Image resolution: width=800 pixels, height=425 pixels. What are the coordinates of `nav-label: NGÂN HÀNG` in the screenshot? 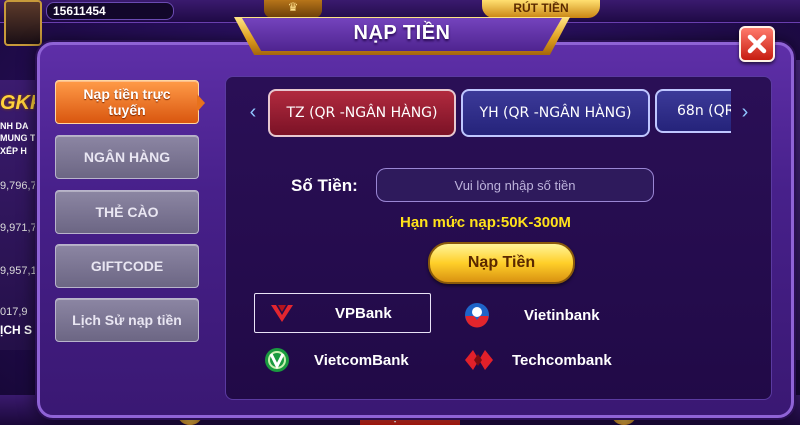 It's located at (127, 157).